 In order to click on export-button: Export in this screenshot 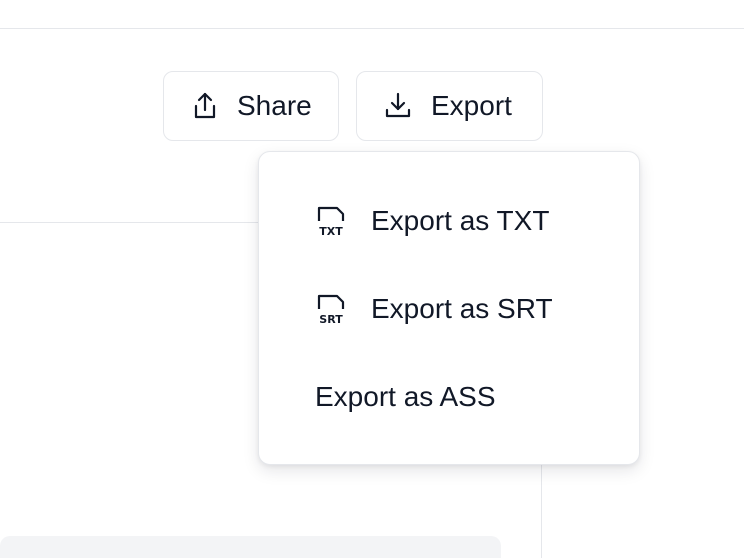, I will do `click(449, 106)`.